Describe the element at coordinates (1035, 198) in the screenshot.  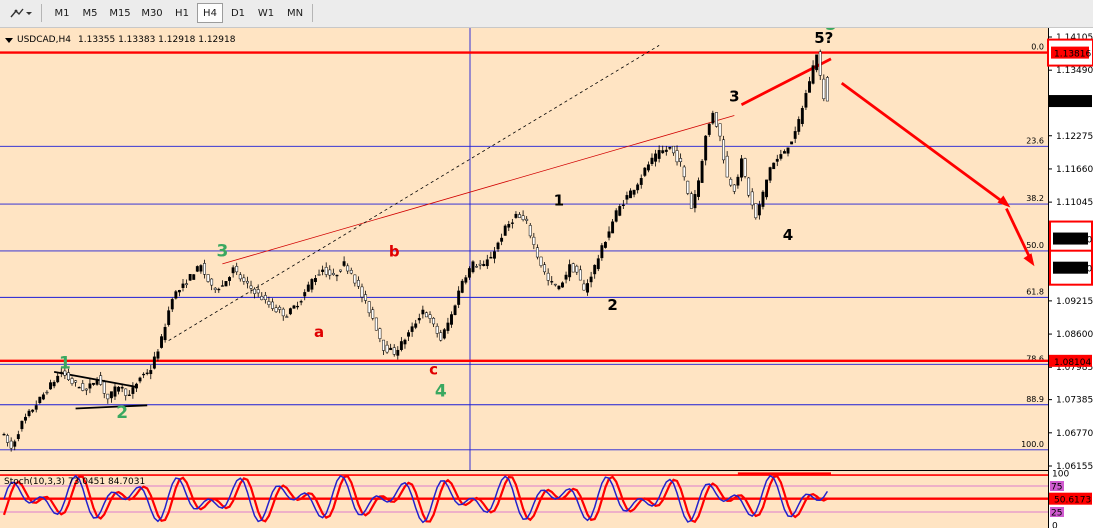
I see `fib-level-label: 38.2` at that location.